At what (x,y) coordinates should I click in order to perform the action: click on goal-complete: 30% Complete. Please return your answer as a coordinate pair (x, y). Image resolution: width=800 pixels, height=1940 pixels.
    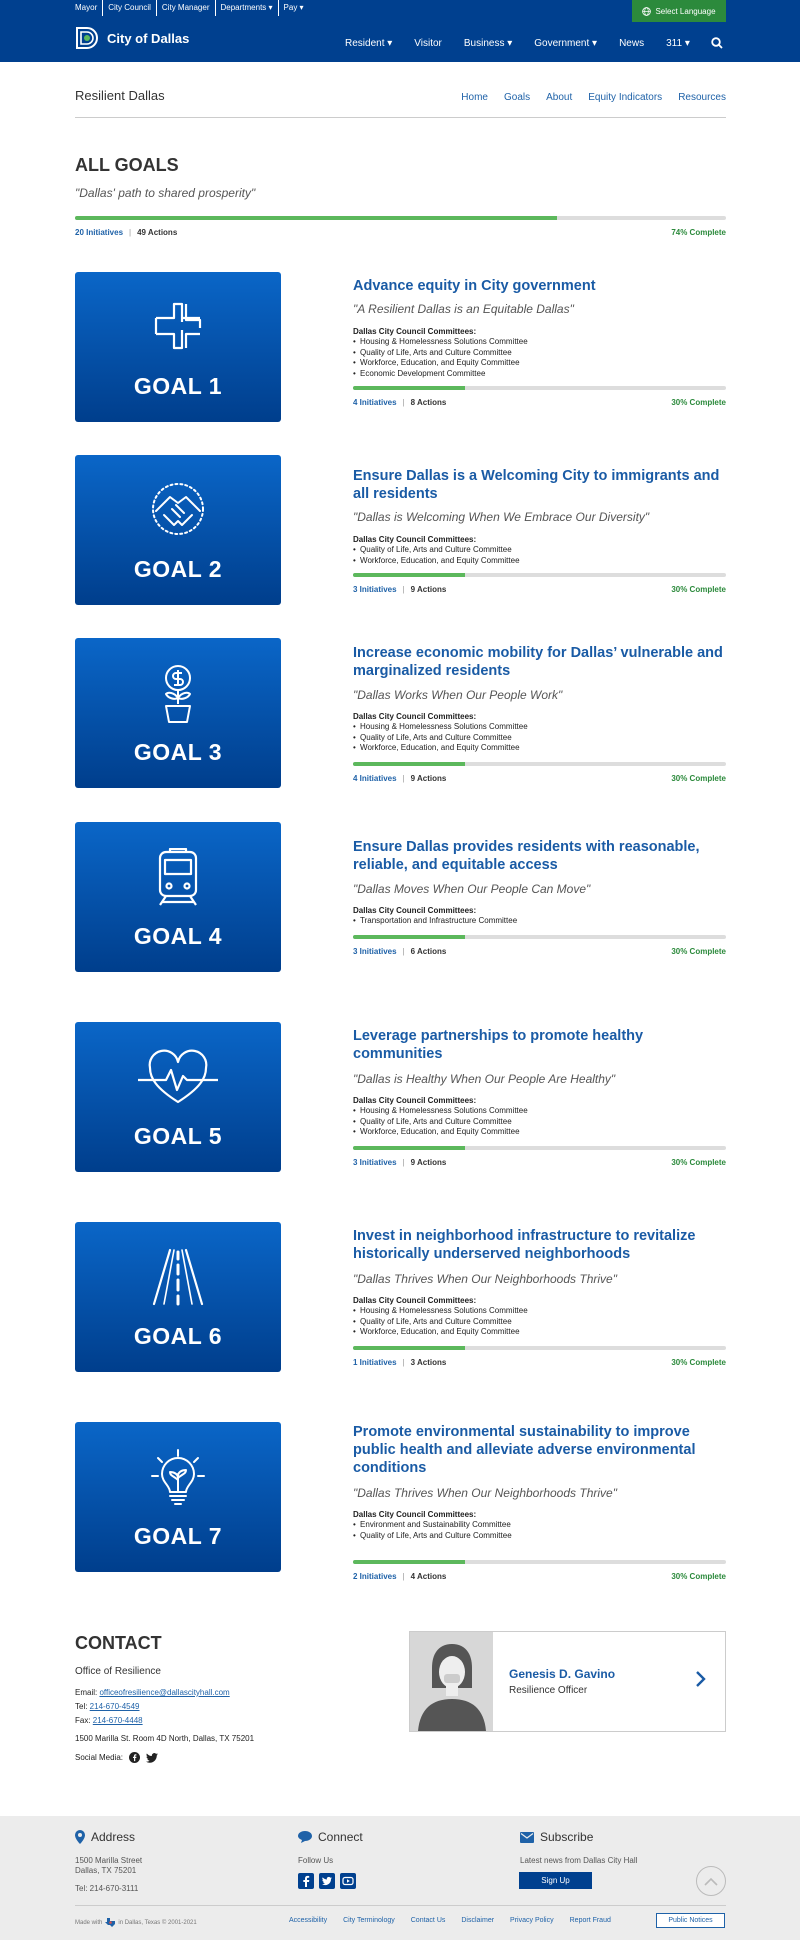
    Looking at the image, I should click on (698, 402).